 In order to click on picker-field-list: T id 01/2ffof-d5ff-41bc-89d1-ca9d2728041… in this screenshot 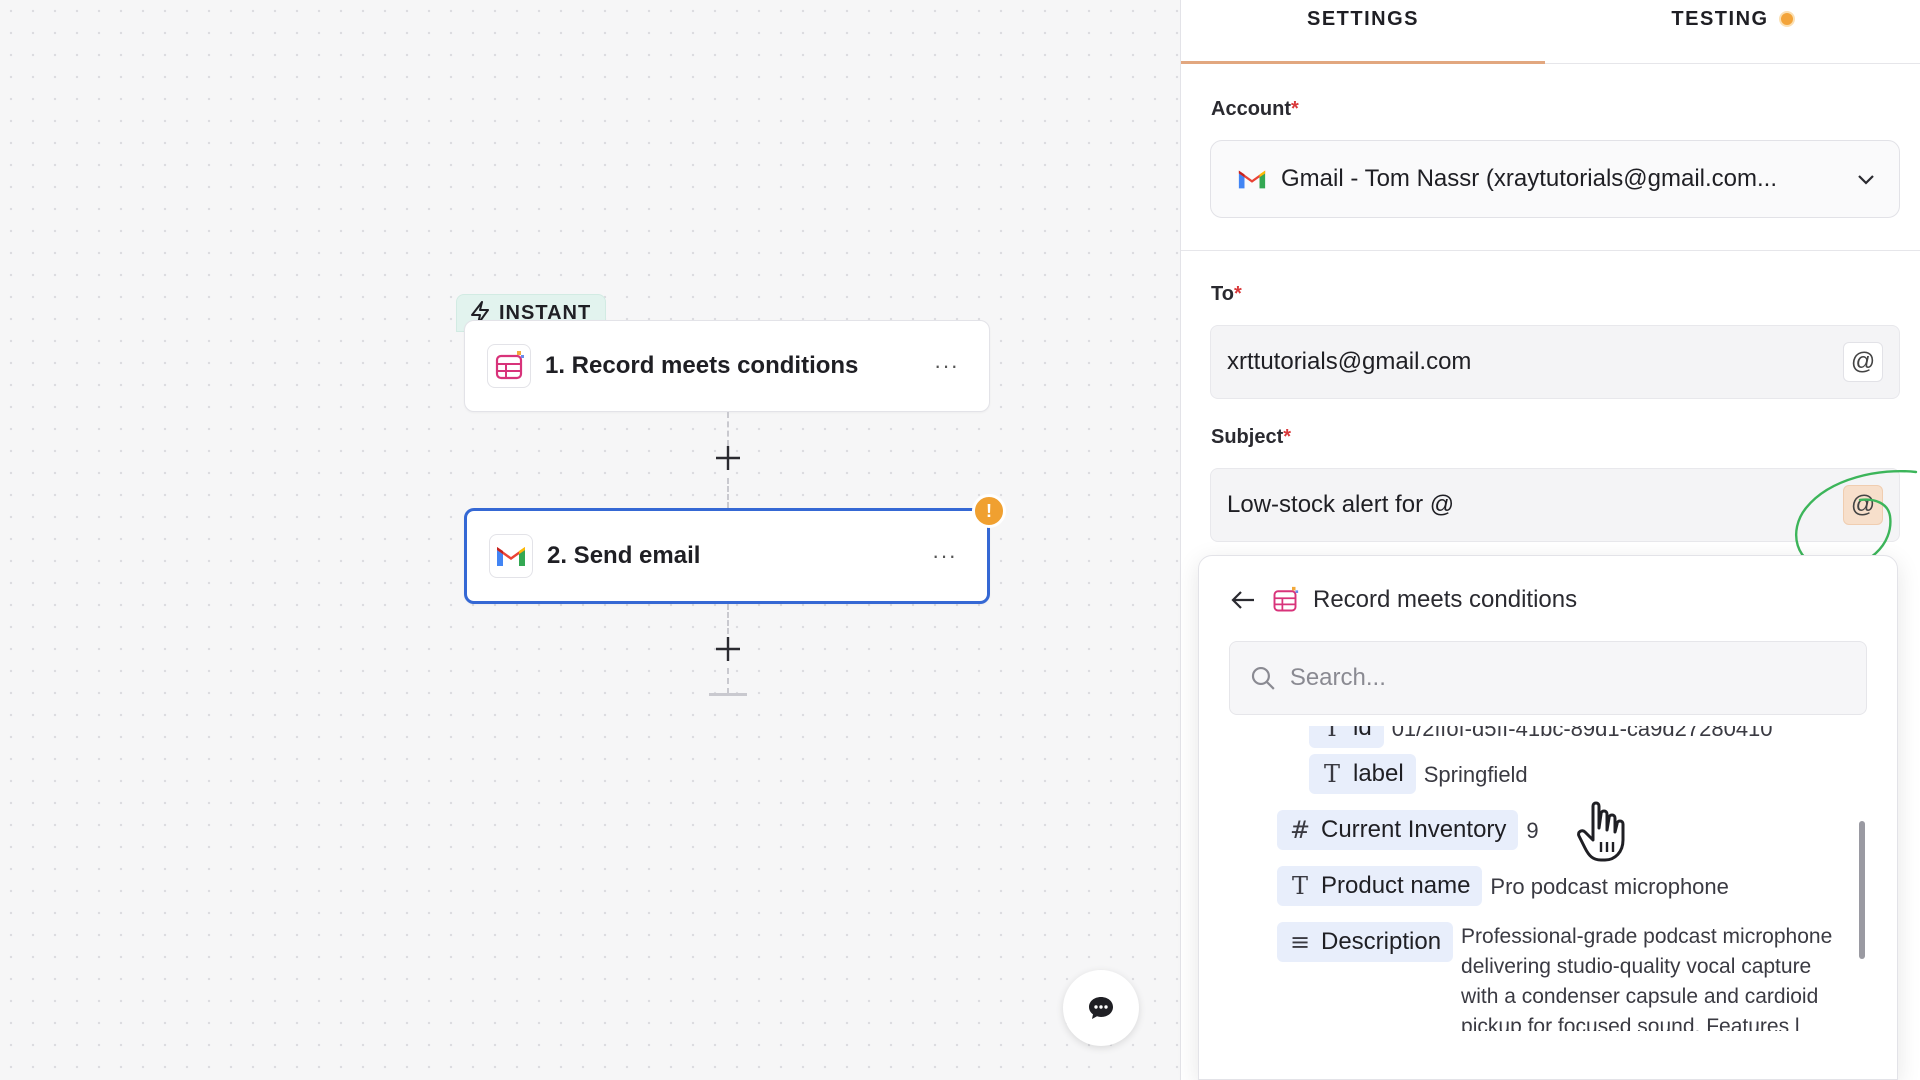, I will do `click(1530, 878)`.